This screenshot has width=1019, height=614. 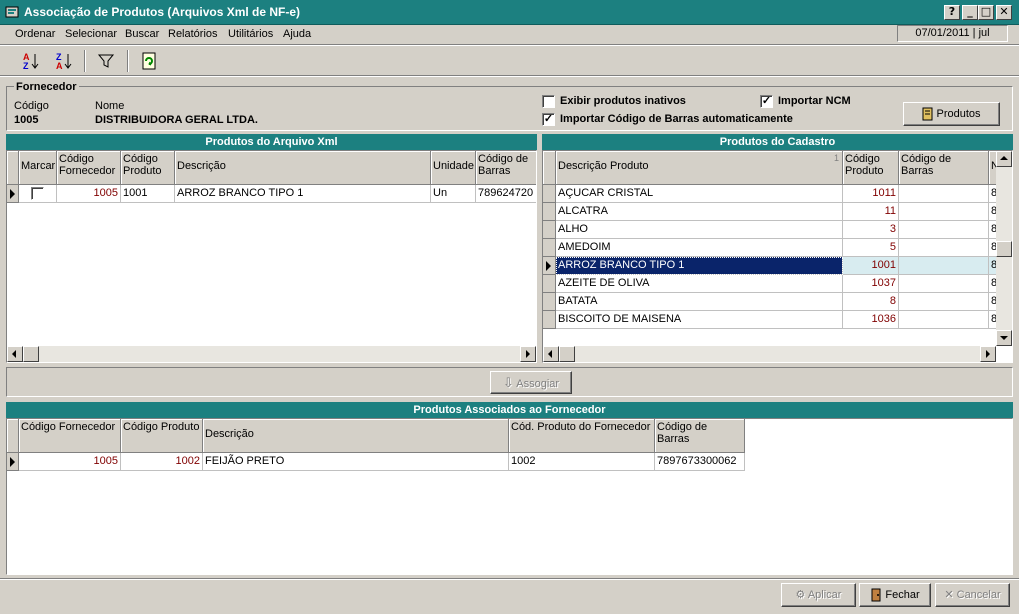 What do you see at coordinates (970, 12) in the screenshot?
I see `minimize-button: _` at bounding box center [970, 12].